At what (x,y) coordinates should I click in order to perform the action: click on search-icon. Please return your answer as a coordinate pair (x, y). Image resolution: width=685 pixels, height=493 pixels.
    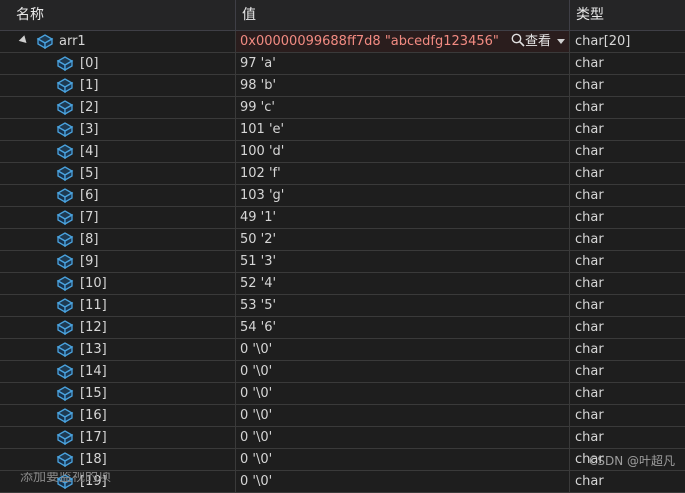
    Looking at the image, I should click on (518, 40).